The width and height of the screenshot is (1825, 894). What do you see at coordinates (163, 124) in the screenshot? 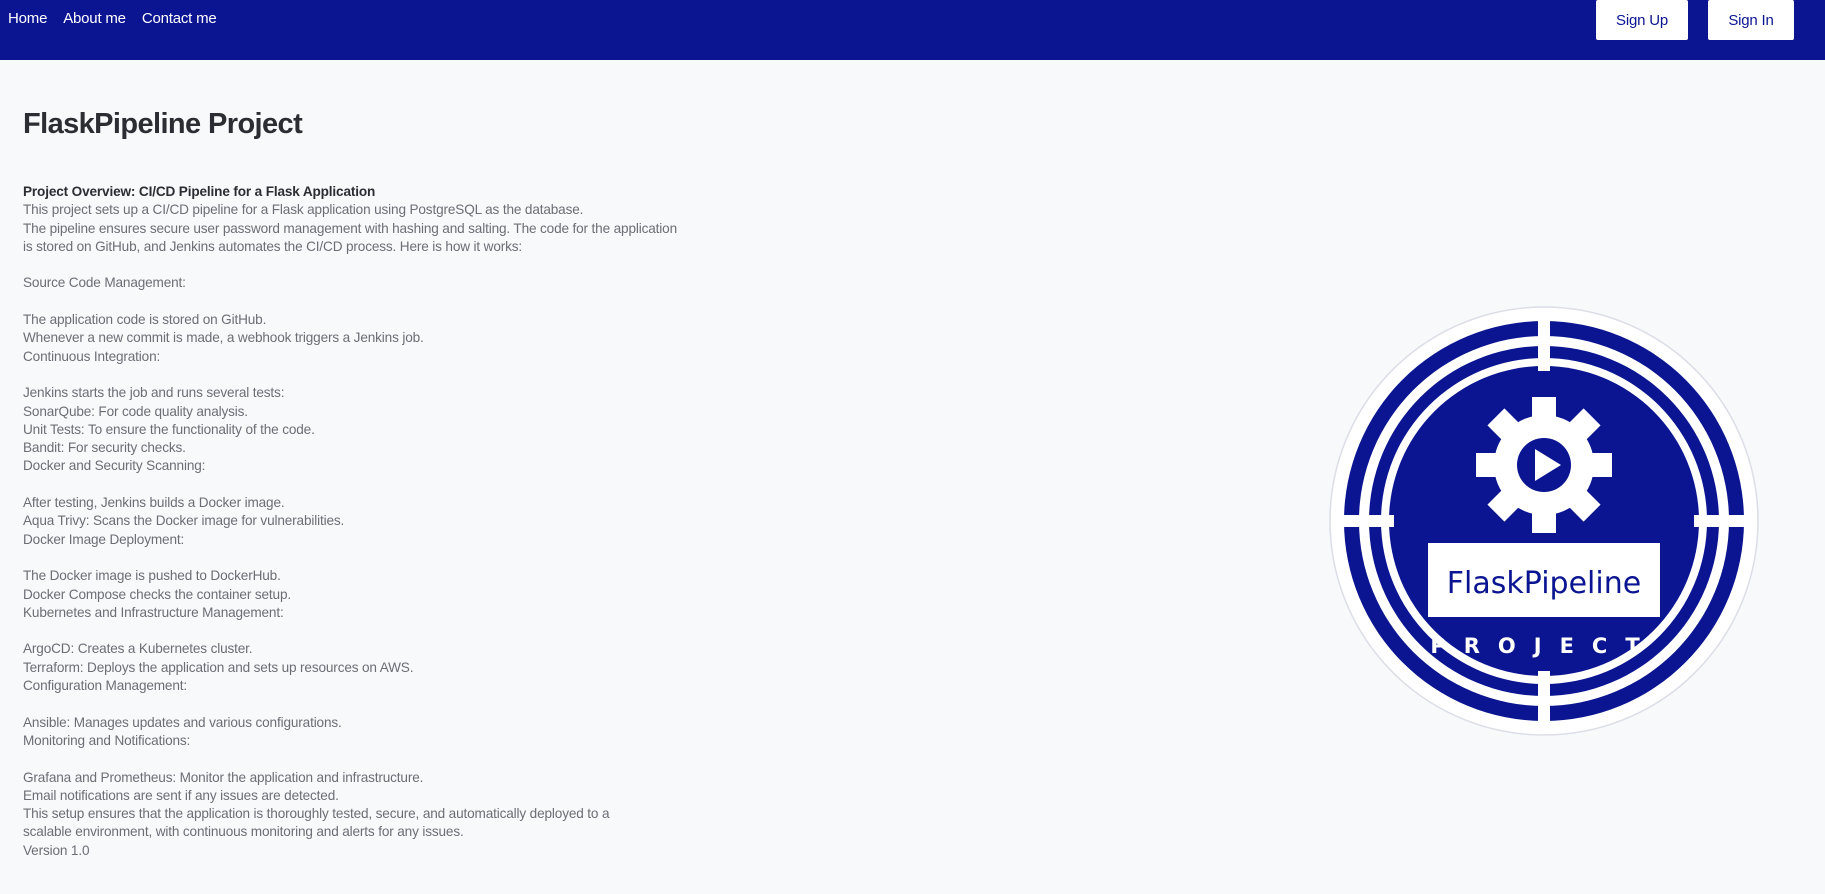
I see `page-title: FlaskPipeline Project` at bounding box center [163, 124].